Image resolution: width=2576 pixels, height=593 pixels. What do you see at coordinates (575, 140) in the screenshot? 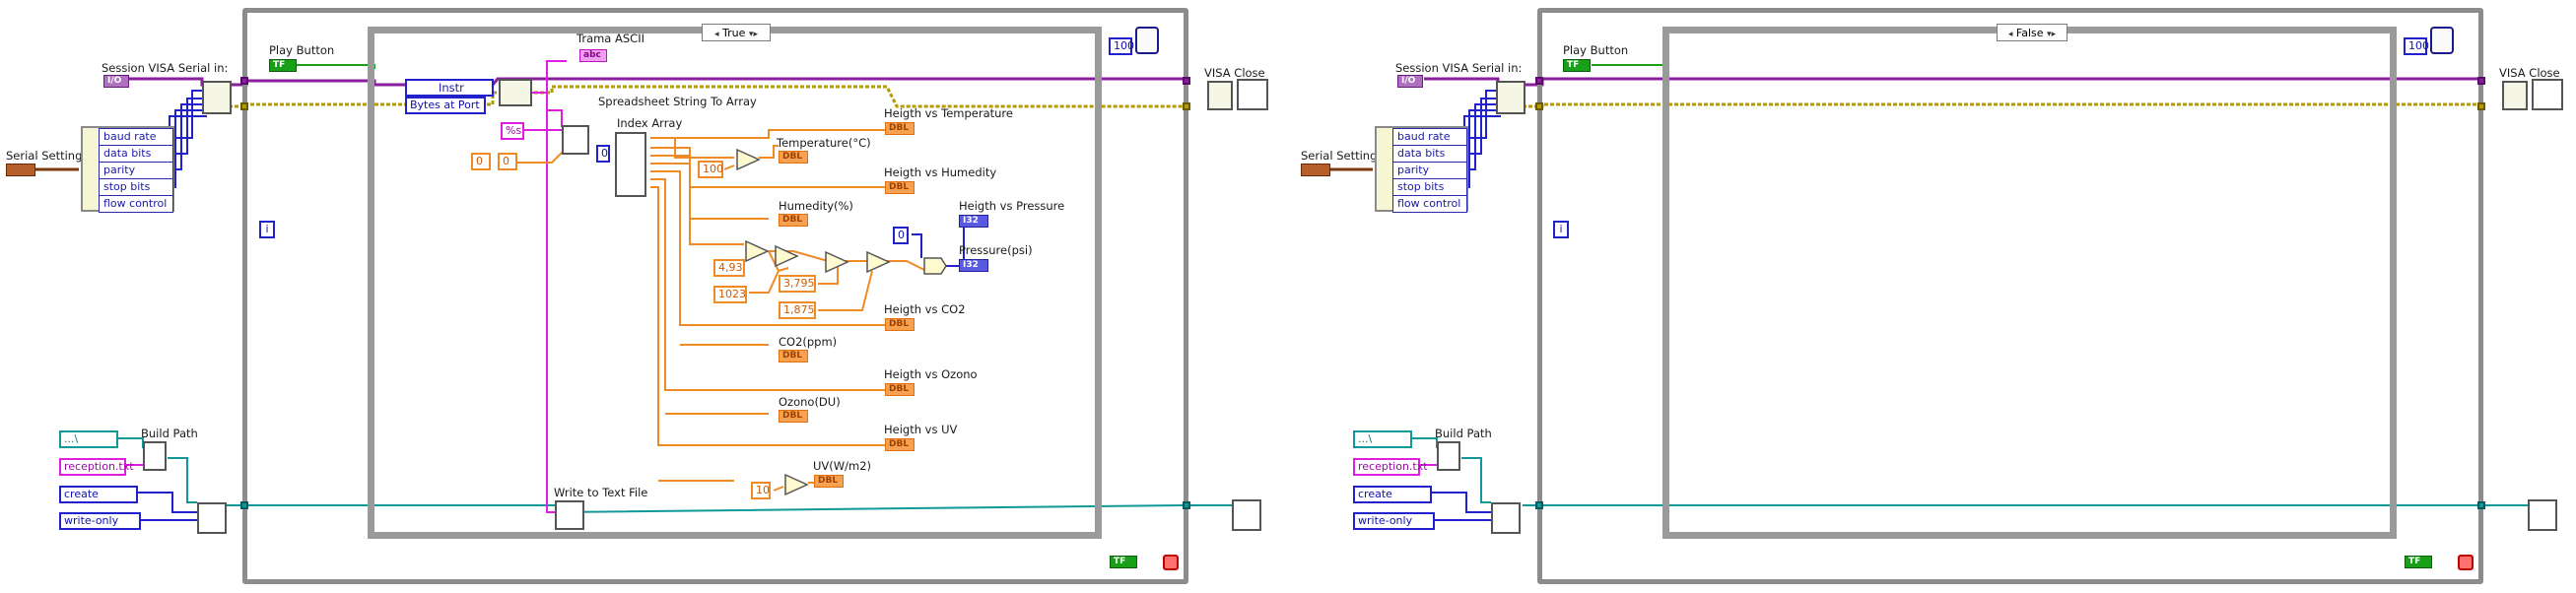
I see `spreadsheet-node` at bounding box center [575, 140].